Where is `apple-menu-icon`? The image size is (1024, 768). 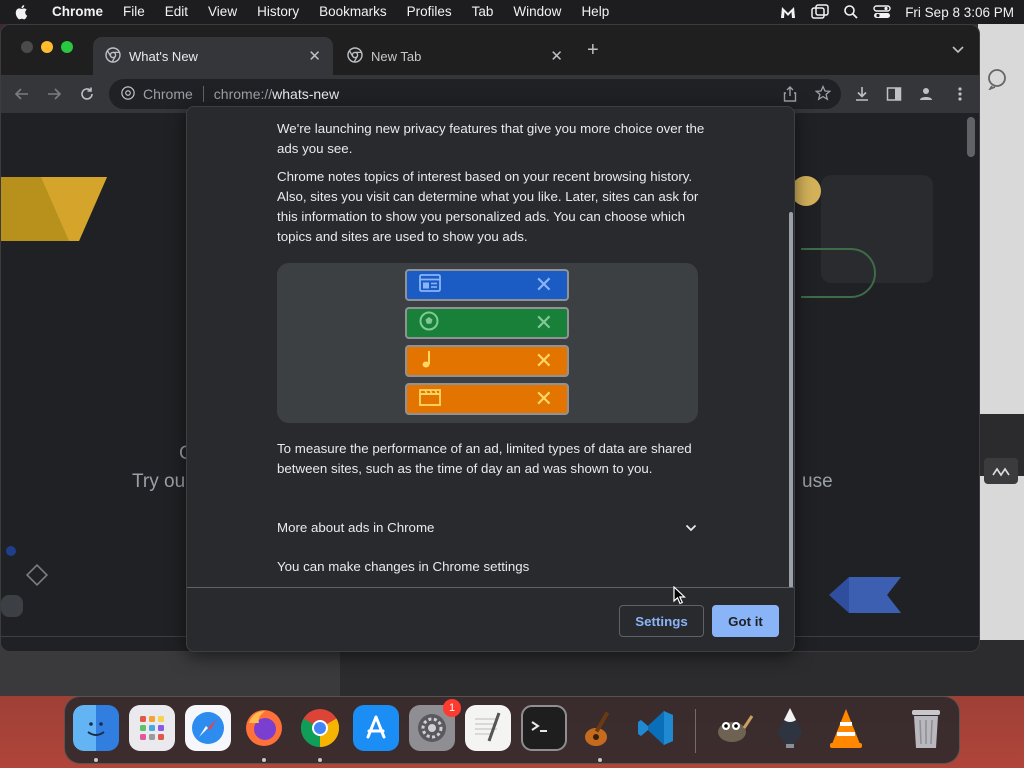
apple-menu-icon is located at coordinates (25, 12).